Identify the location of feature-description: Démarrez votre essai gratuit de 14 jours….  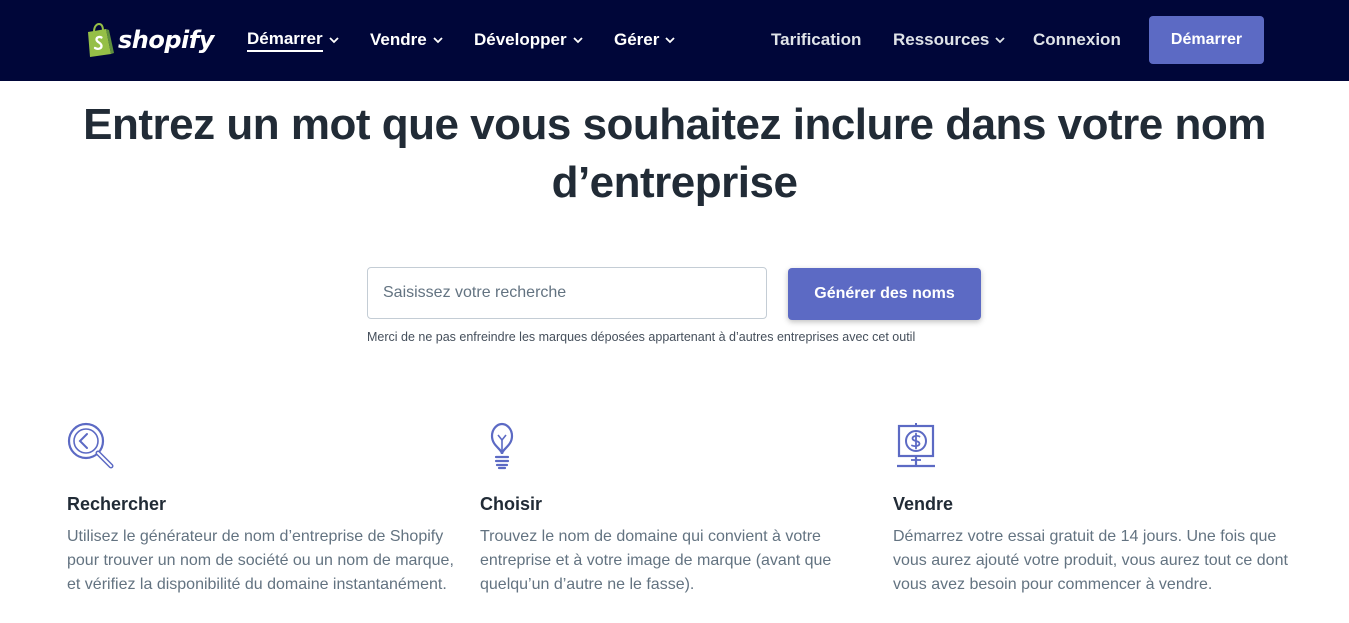
(1090, 560).